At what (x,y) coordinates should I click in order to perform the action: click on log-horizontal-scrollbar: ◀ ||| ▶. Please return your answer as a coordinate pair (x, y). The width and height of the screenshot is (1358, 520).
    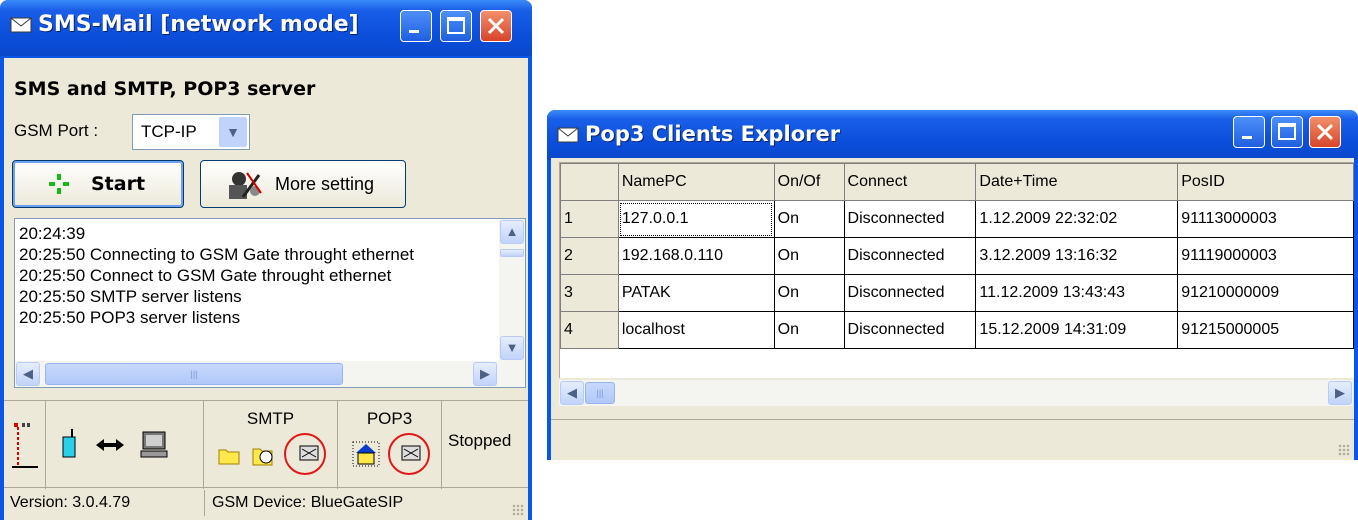
    Looking at the image, I should click on (270, 374).